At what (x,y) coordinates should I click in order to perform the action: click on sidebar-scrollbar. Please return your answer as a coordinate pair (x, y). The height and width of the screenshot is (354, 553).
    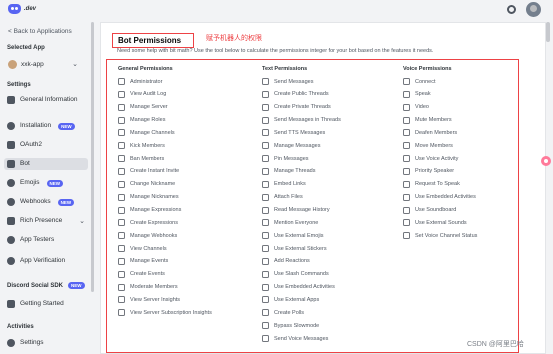
    Looking at the image, I should click on (92, 157).